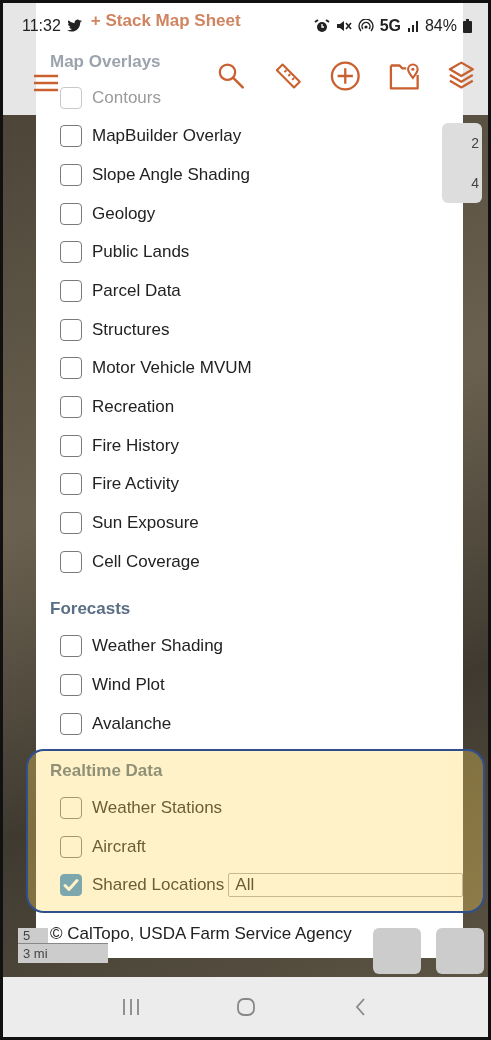  What do you see at coordinates (146, 561) in the screenshot?
I see `layer-label: Cell Coverage` at bounding box center [146, 561].